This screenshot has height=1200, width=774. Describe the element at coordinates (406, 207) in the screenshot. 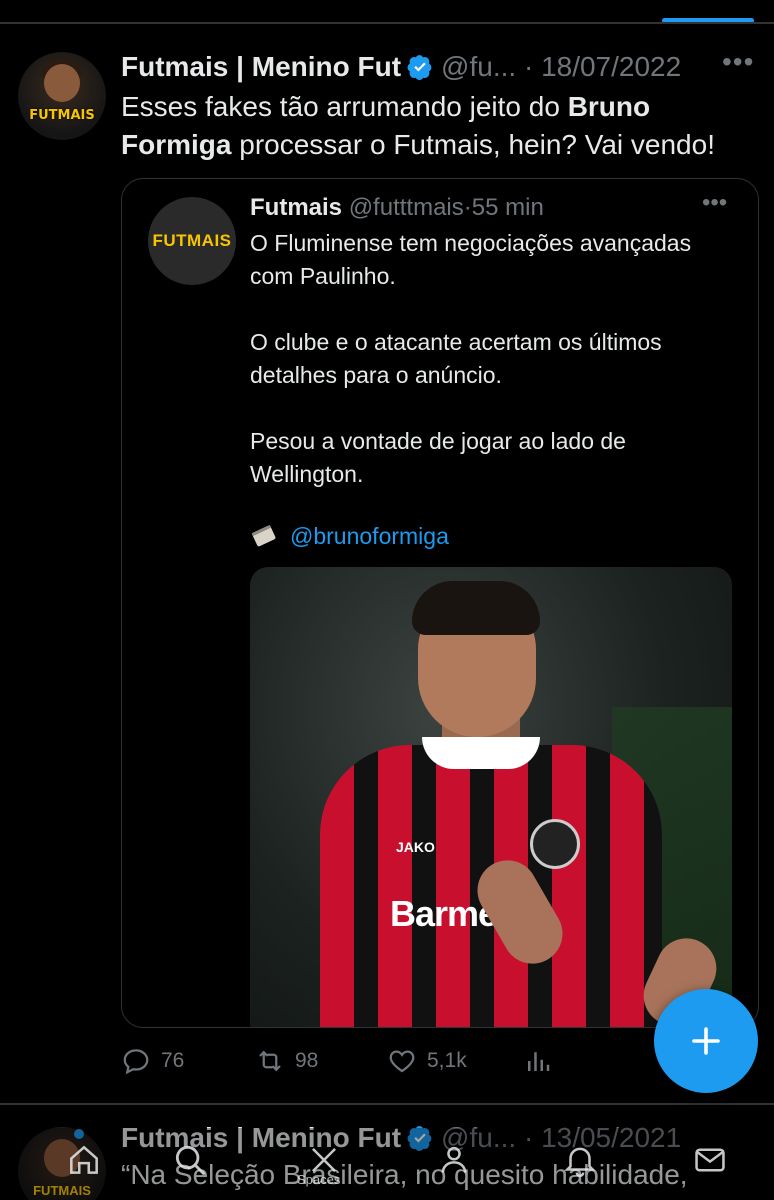

I see `quoted-handle: @futttmais` at that location.